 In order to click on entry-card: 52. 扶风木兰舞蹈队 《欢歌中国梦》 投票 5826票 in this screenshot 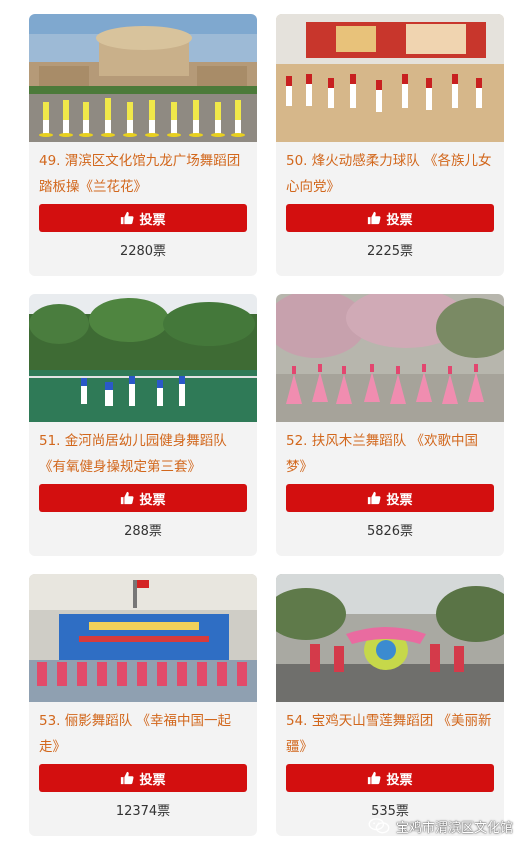, I will do `click(390, 425)`.